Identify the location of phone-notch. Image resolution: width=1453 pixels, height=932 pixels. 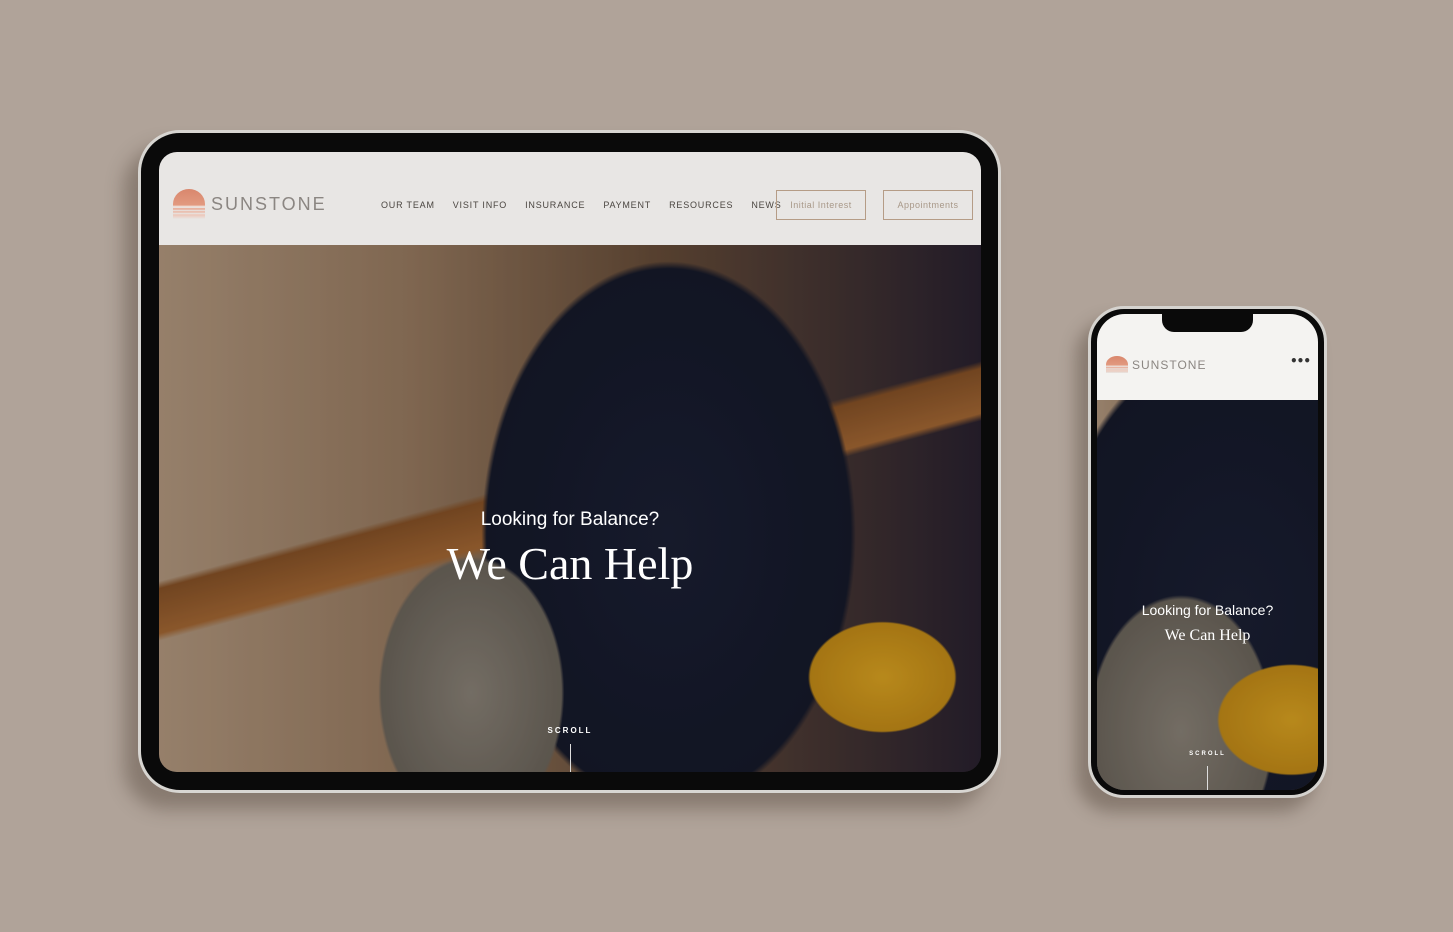
(1207, 323).